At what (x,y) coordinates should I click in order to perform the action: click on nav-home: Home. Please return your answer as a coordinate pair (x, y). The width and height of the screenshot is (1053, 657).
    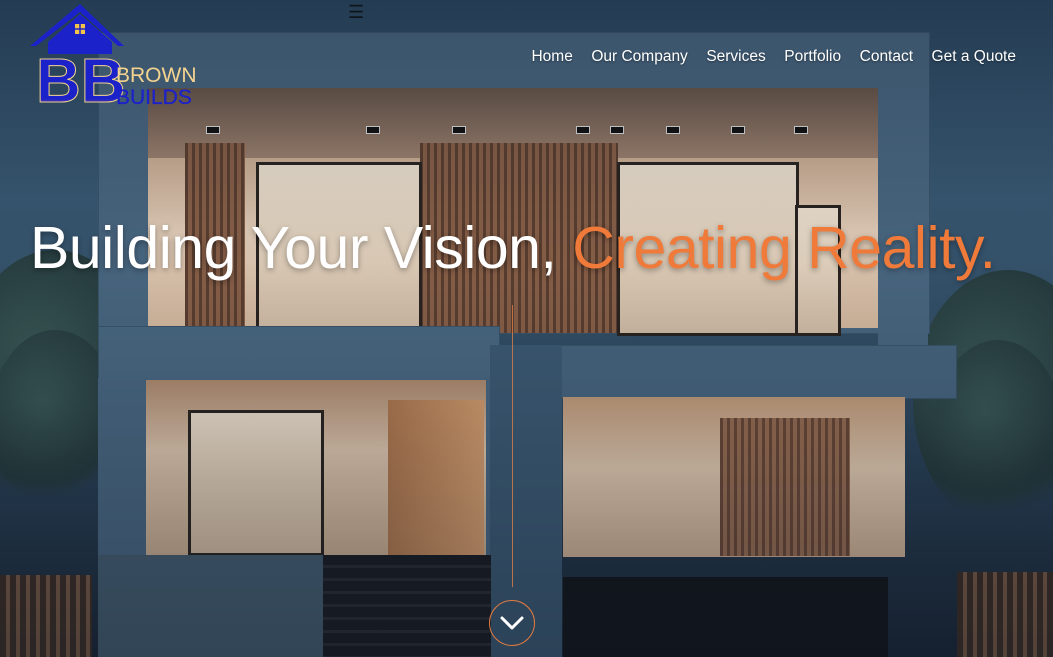
    Looking at the image, I should click on (551, 57).